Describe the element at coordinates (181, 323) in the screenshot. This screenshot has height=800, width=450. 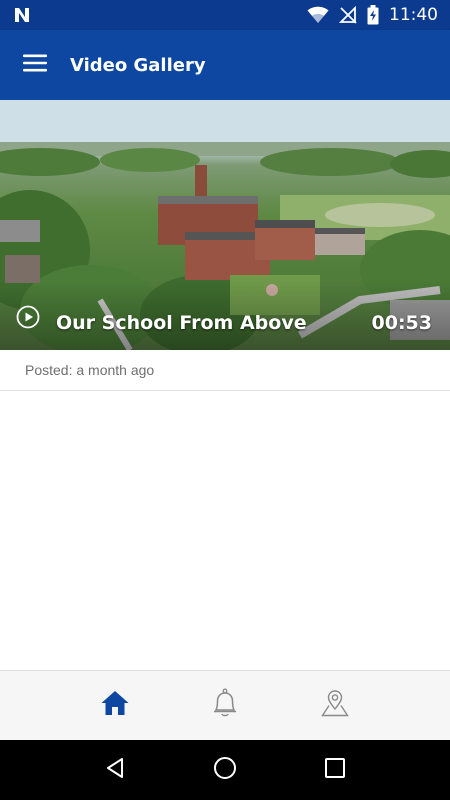
I see `video-title: Our School From Above` at that location.